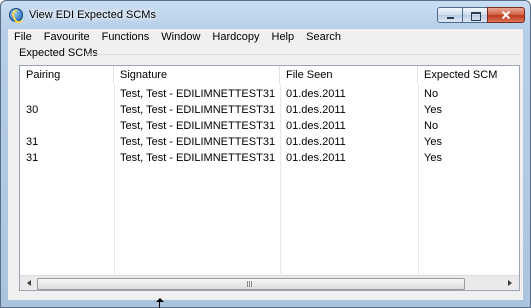 Image resolution: width=531 pixels, height=308 pixels. I want to click on table-header: Pairing Signature File Seen Expected SCM, so click(269, 75).